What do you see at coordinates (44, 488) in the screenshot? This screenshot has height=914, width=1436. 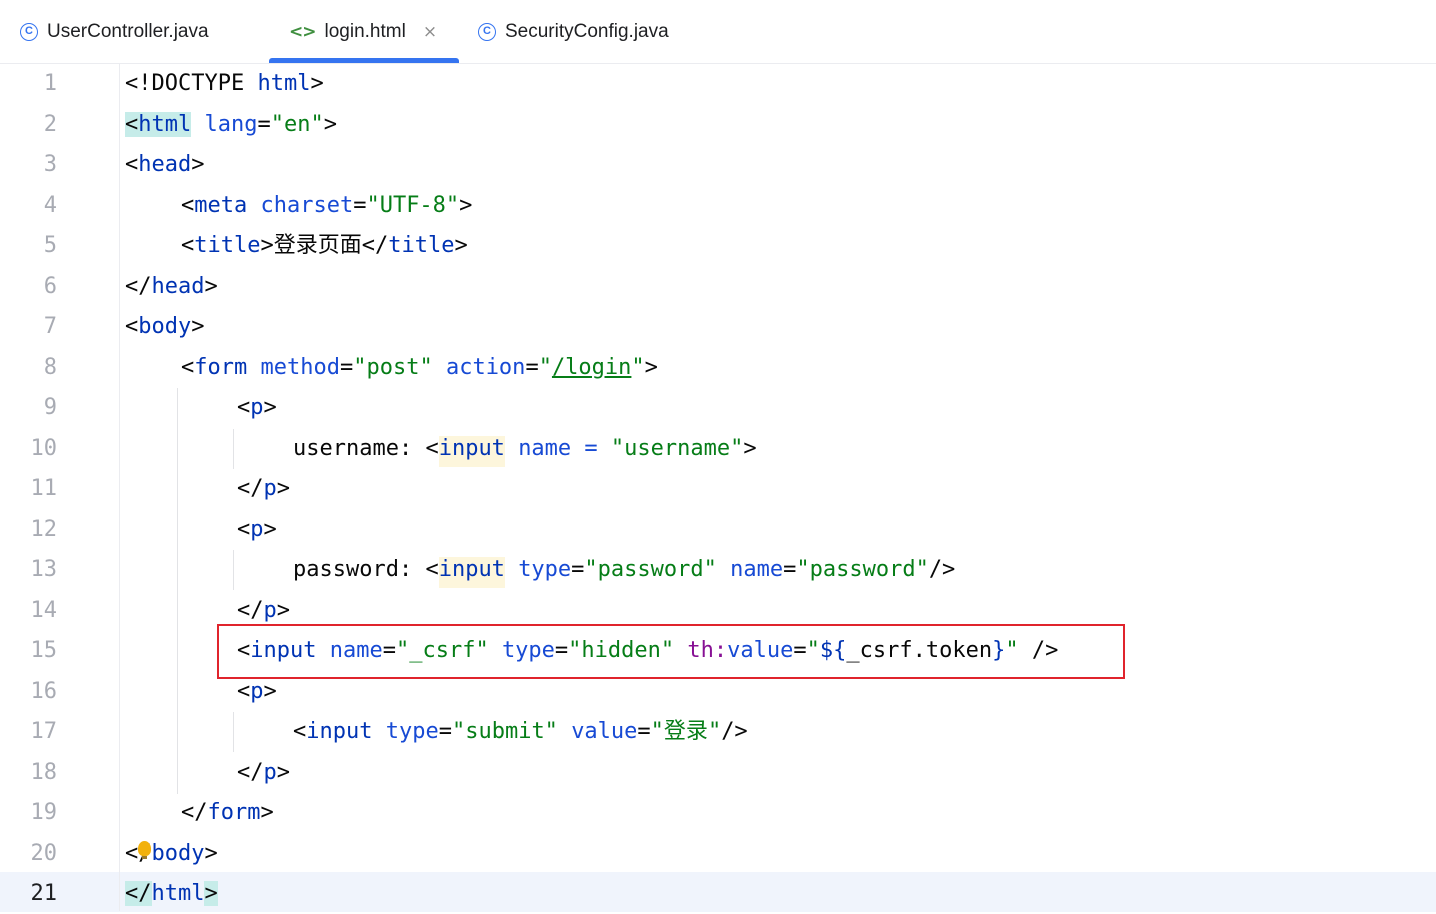 I see `line-number: 11` at bounding box center [44, 488].